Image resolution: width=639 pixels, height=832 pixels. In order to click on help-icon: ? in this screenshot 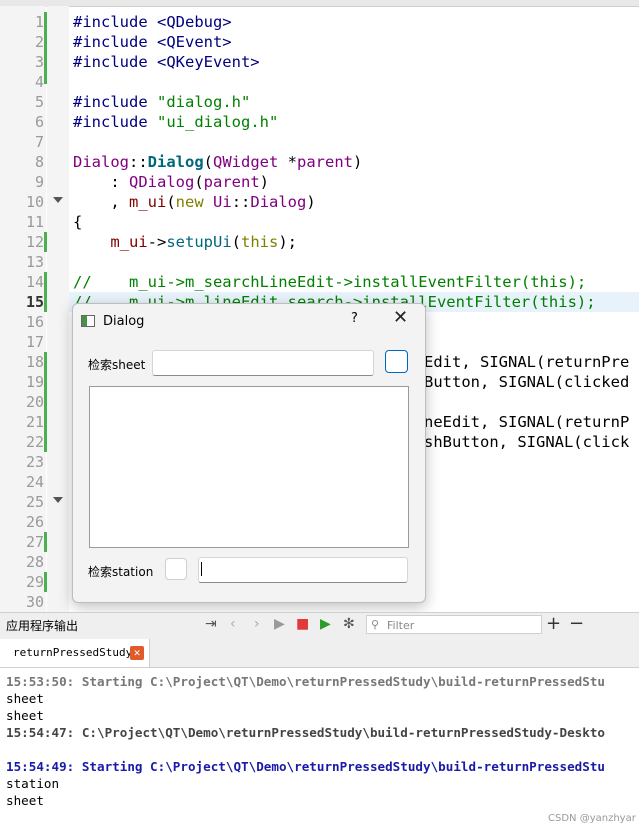, I will do `click(354, 318)`.